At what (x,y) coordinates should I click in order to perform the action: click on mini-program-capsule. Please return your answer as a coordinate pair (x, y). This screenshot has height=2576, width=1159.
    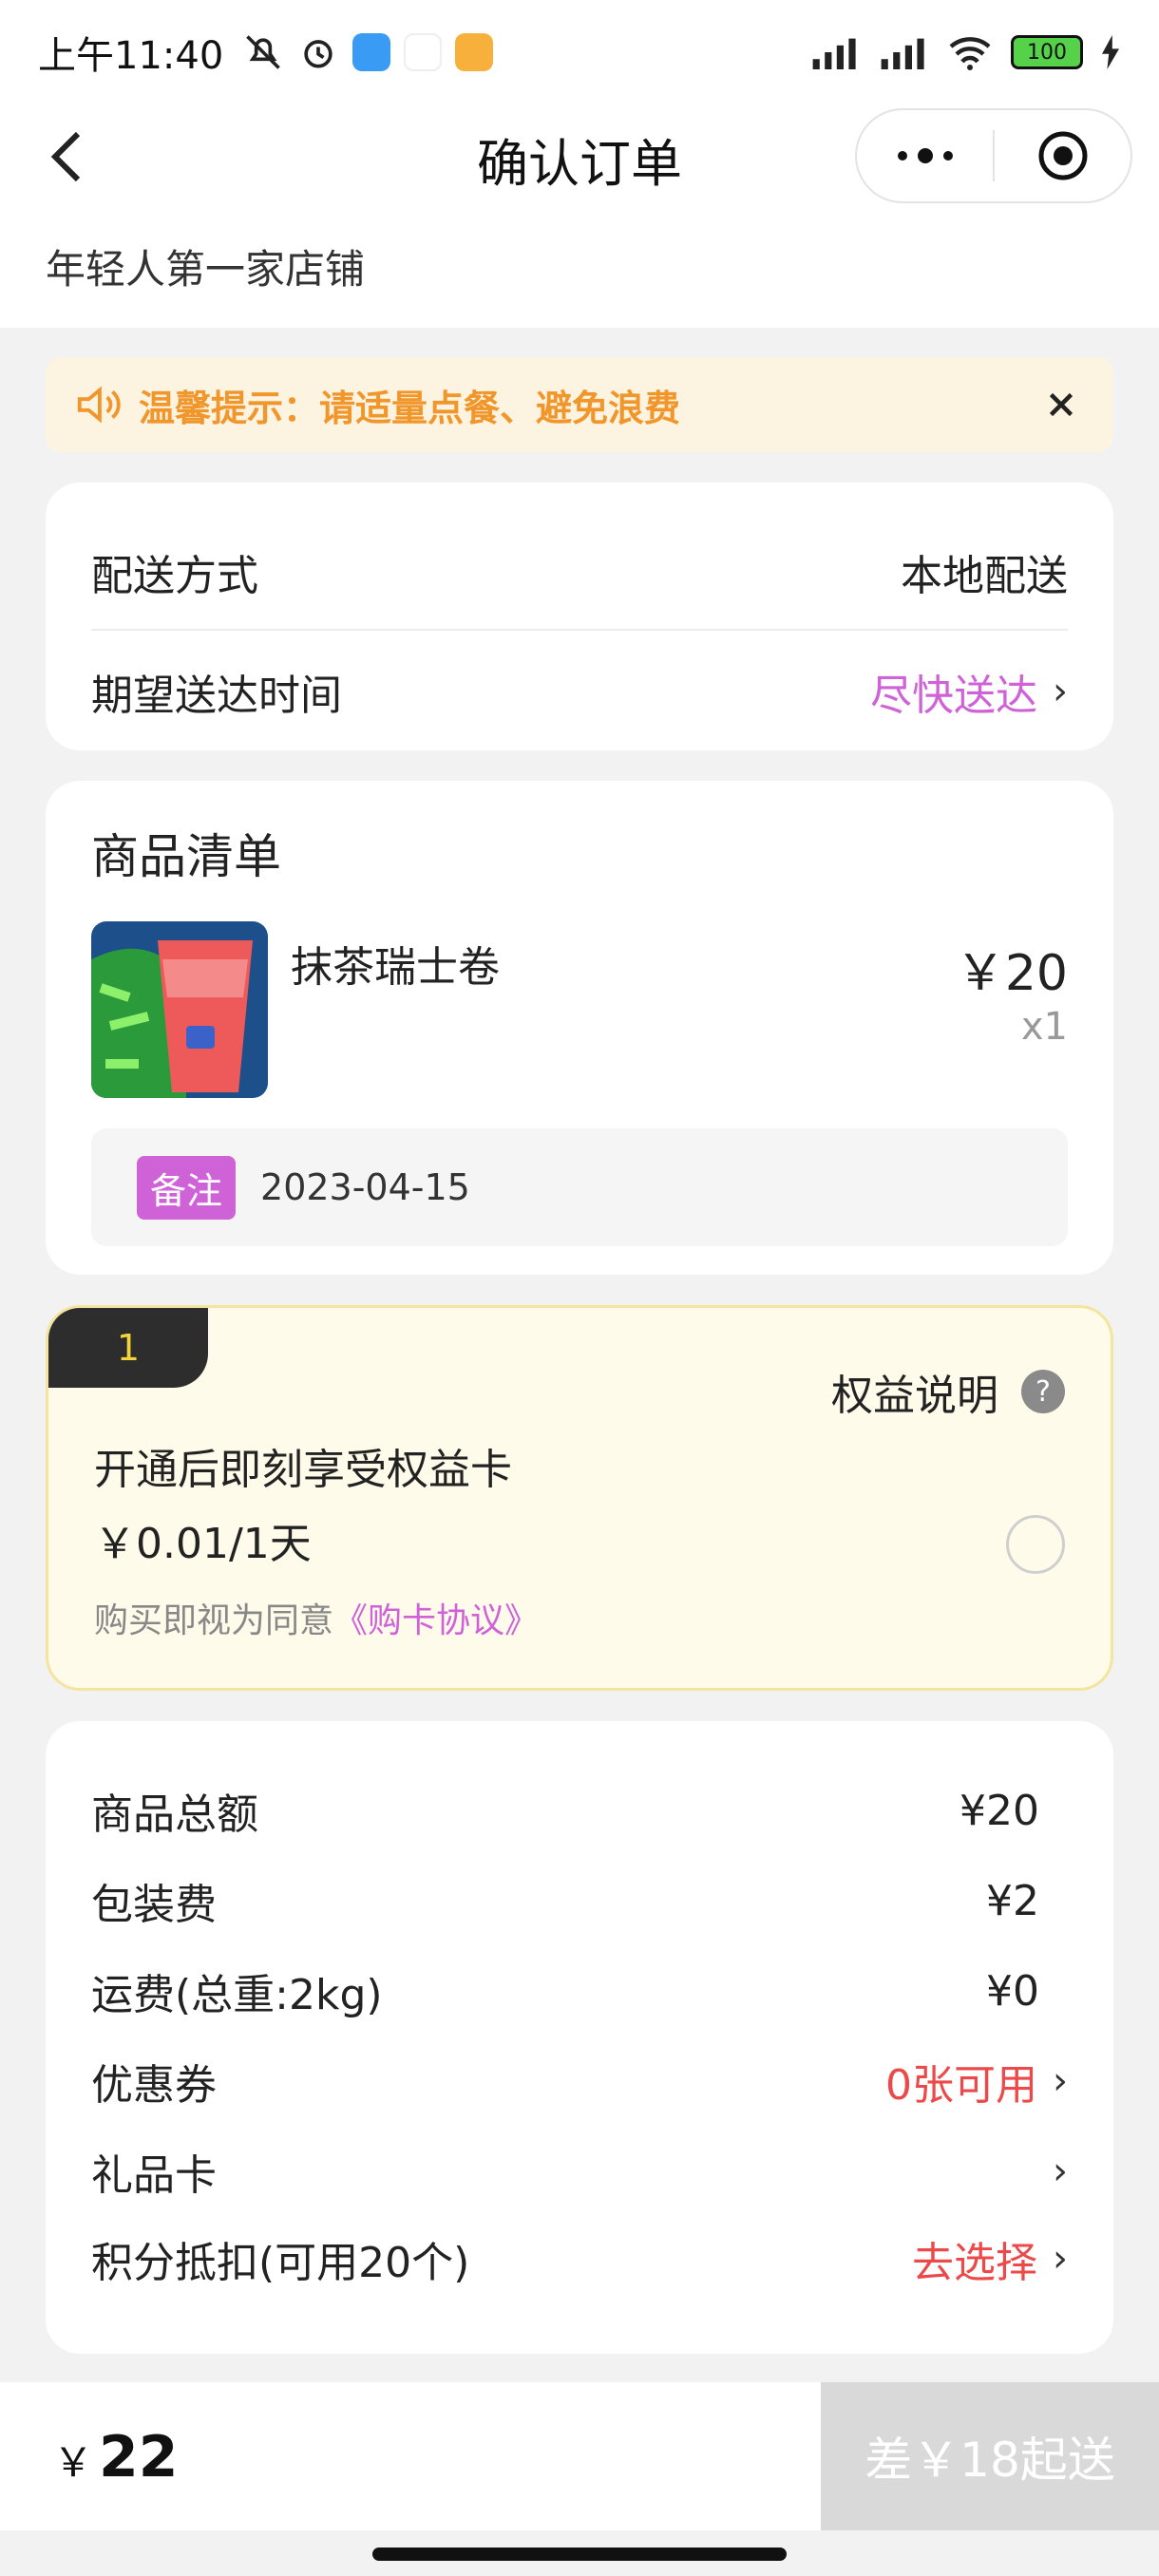
    Looking at the image, I should click on (993, 155).